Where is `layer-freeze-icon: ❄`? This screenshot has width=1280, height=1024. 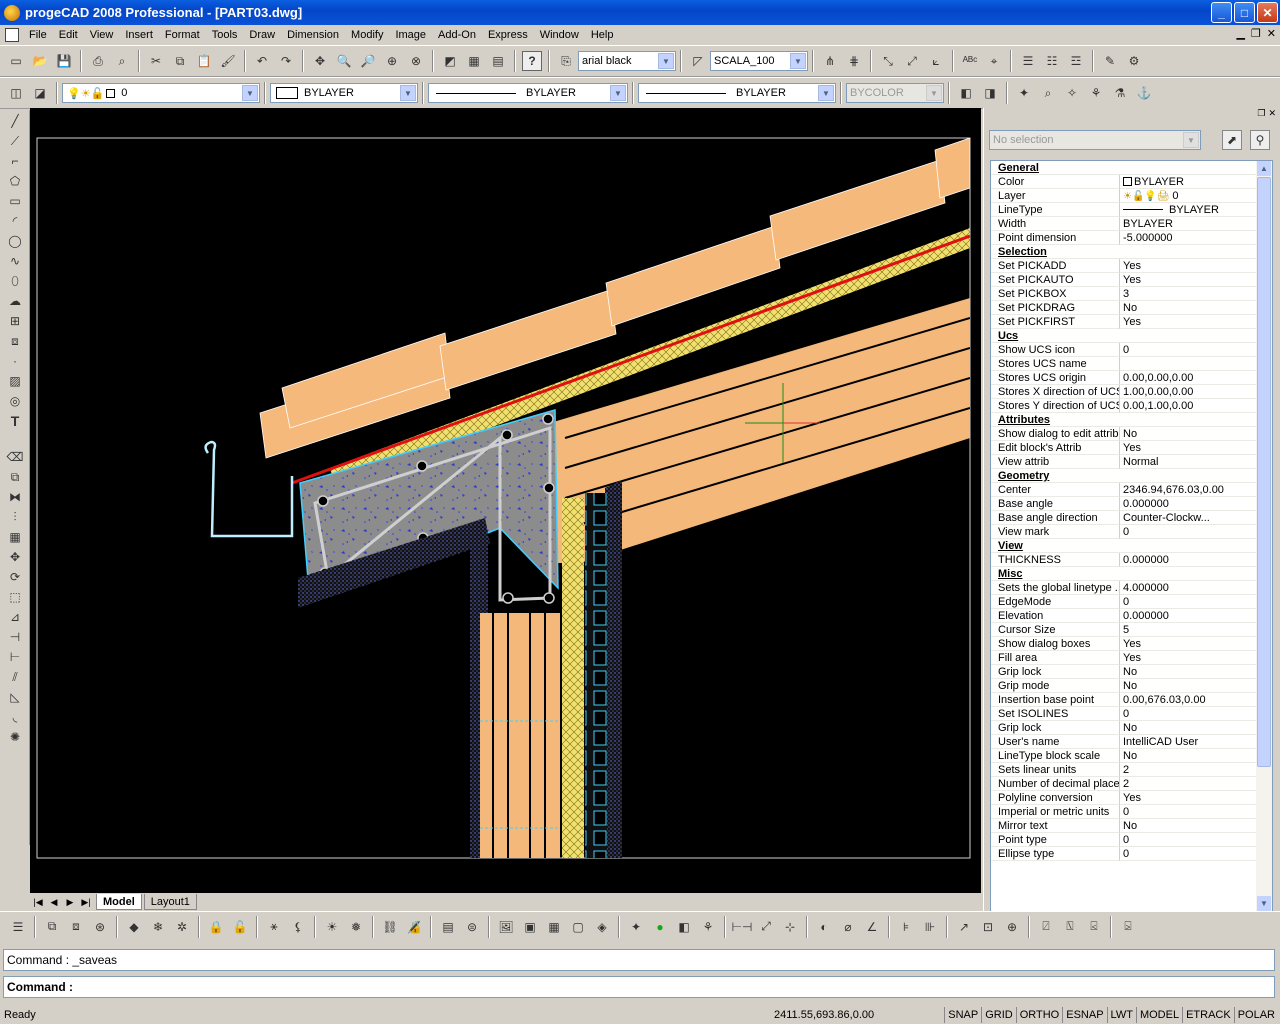
layer-freeze-icon: ❄ is located at coordinates (158, 927).